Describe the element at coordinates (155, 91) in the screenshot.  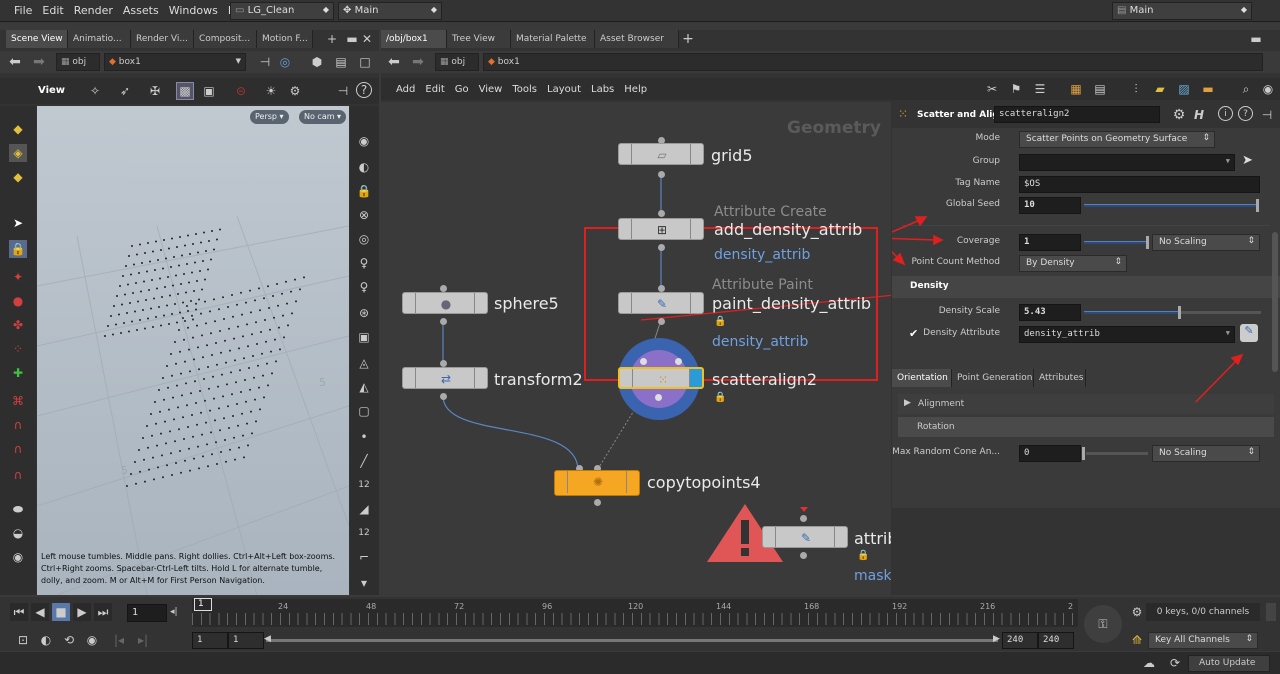
I see `transform-icon: ✠` at that location.